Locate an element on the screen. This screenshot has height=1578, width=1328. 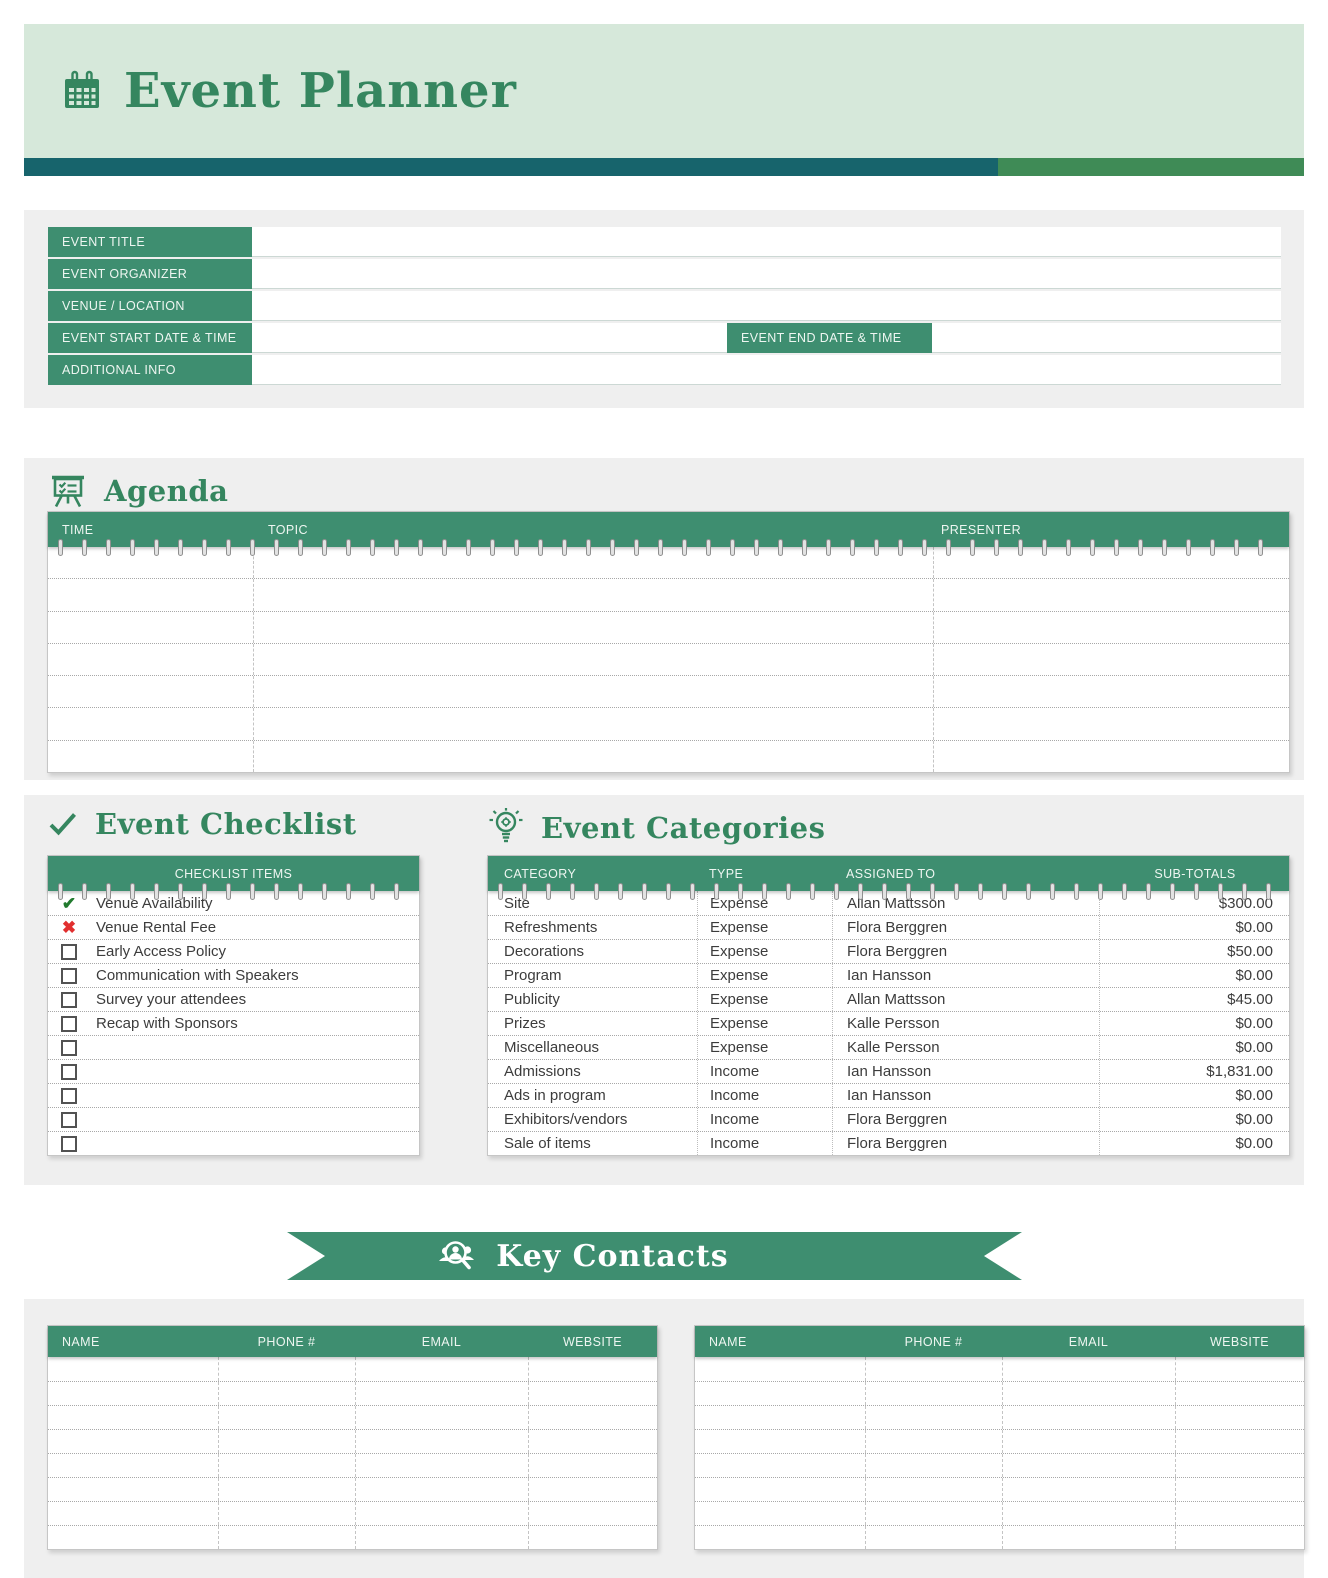
subtotal-cell: $1,831.00 is located at coordinates (1194, 1071).